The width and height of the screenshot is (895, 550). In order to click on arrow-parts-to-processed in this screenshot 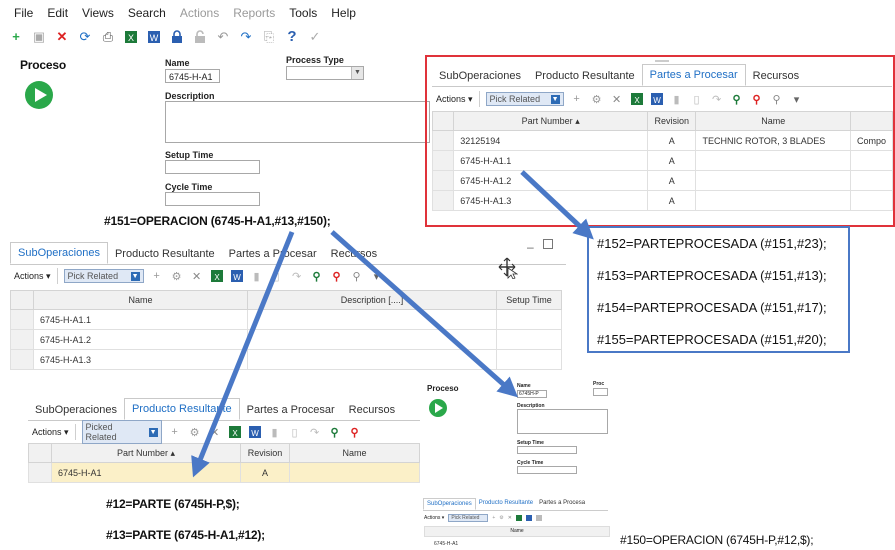, I will do `click(557, 205)`.